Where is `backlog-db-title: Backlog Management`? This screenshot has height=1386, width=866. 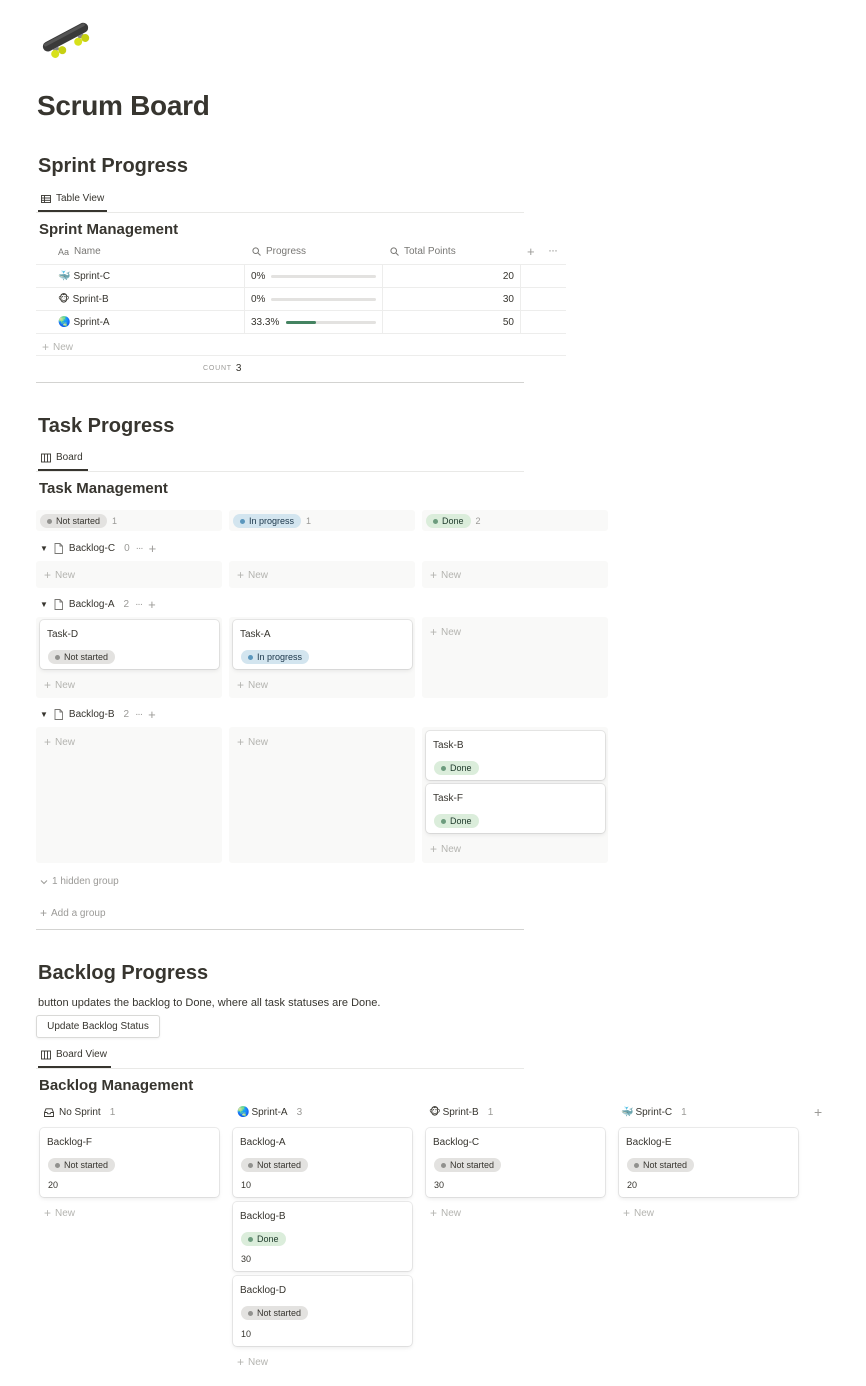
backlog-db-title: Backlog Management is located at coordinates (116, 1085).